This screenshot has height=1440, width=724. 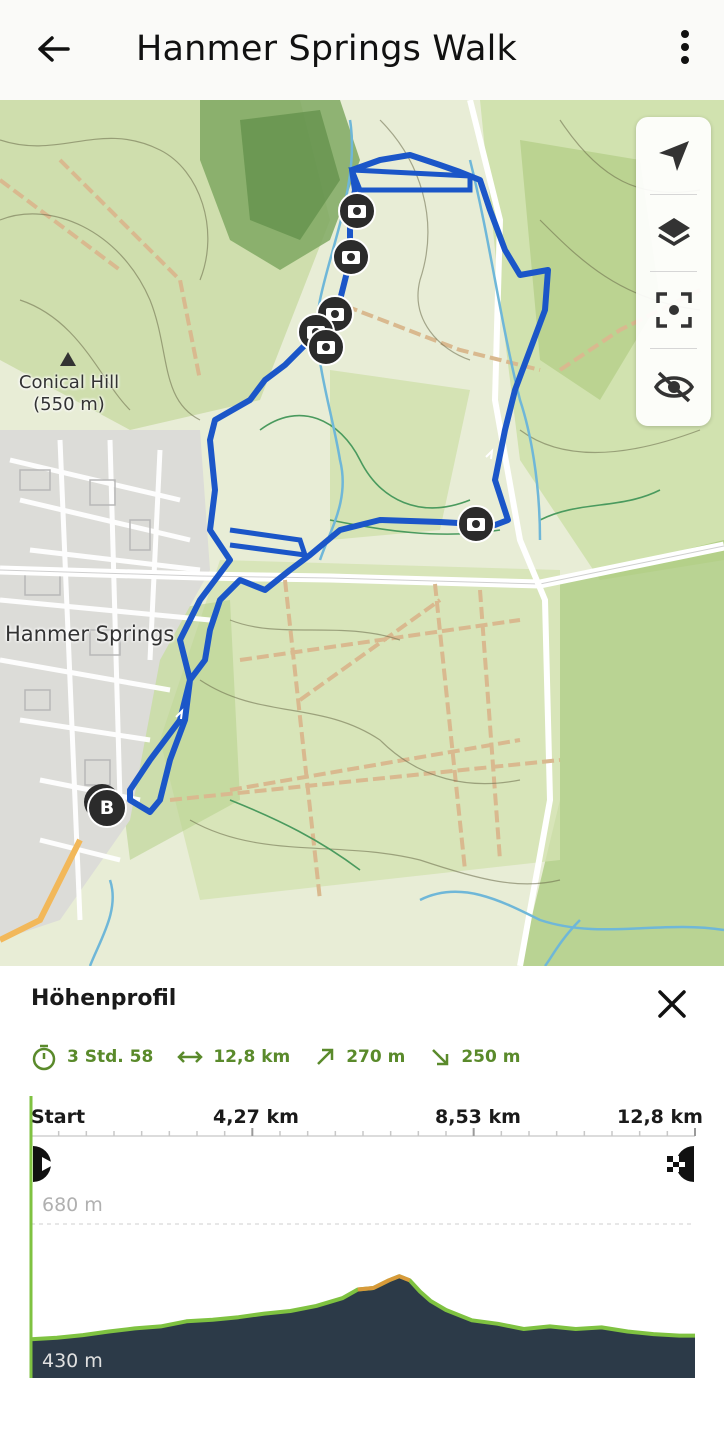 I want to click on ascent-value: 270 m, so click(x=376, y=1057).